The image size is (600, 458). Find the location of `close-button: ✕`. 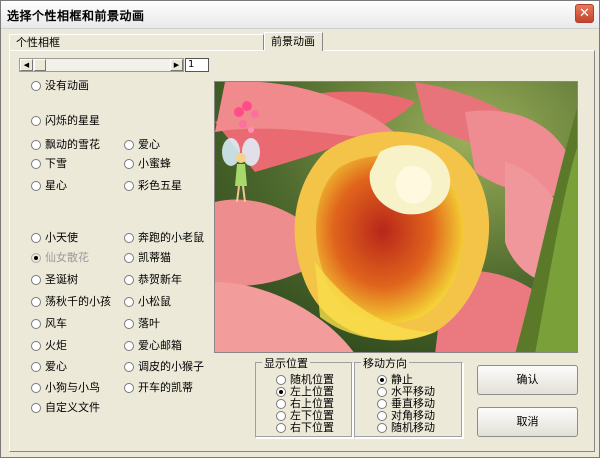

close-button: ✕ is located at coordinates (584, 13).